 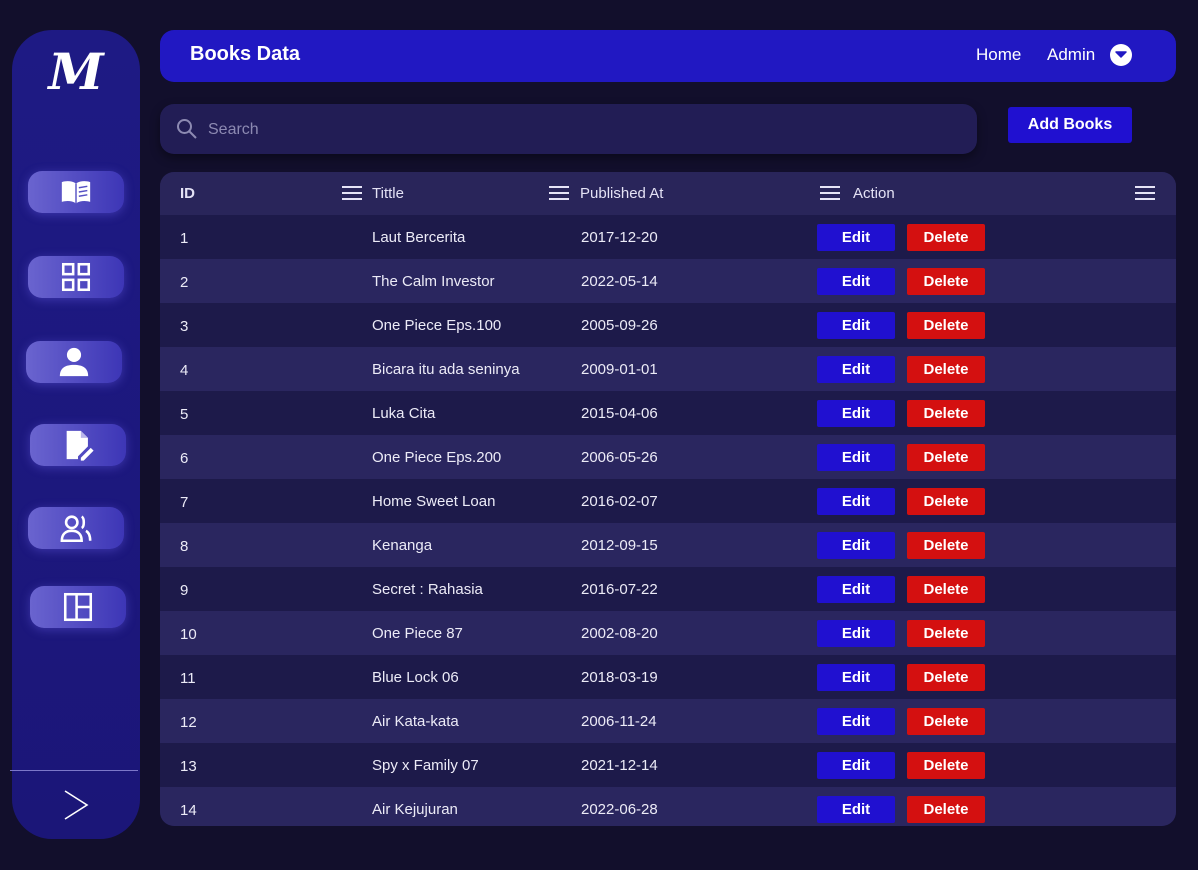 What do you see at coordinates (668, 633) in the screenshot?
I see `table-row: 10 One Piece 87 2002-08-20 Edit Delete` at bounding box center [668, 633].